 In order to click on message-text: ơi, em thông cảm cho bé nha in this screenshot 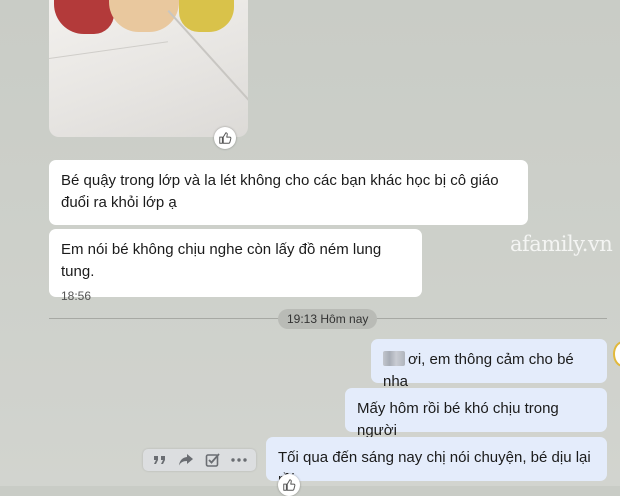, I will do `click(478, 370)`.